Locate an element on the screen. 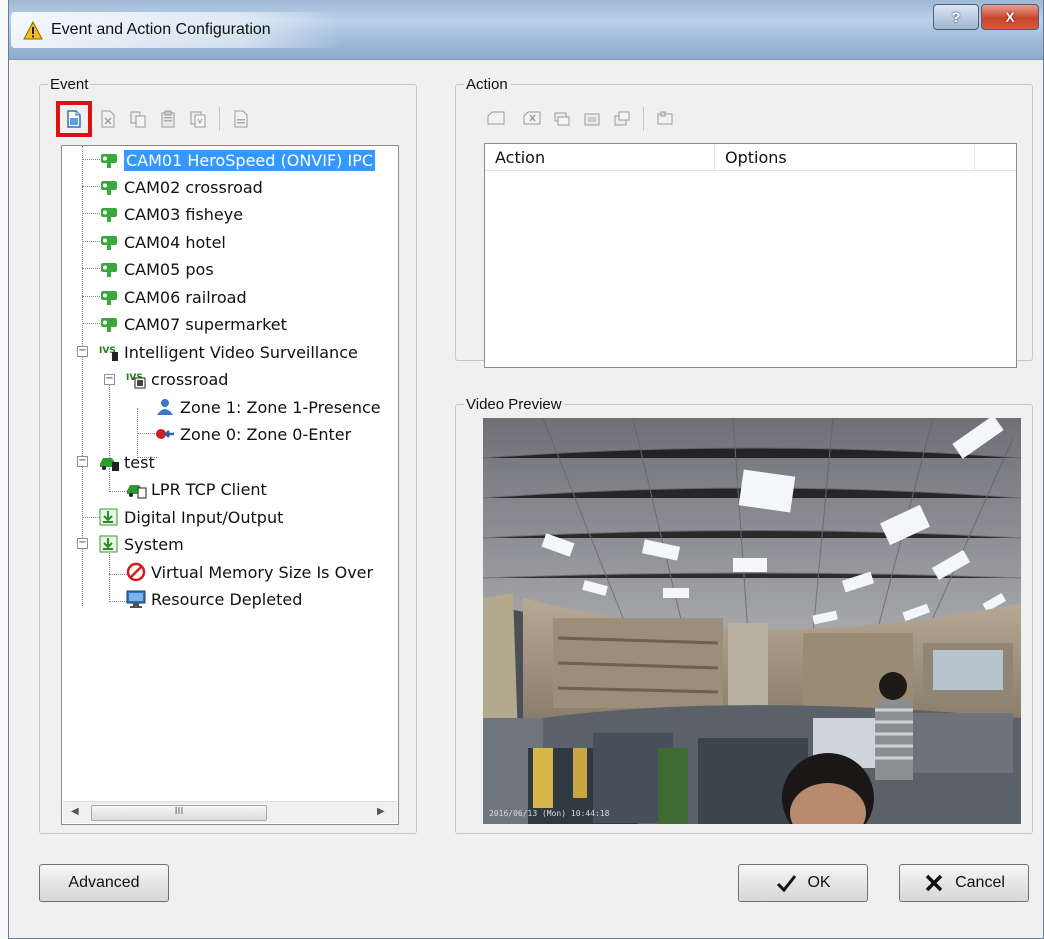 The height and width of the screenshot is (939, 1044). warning-icon is located at coordinates (33, 30).